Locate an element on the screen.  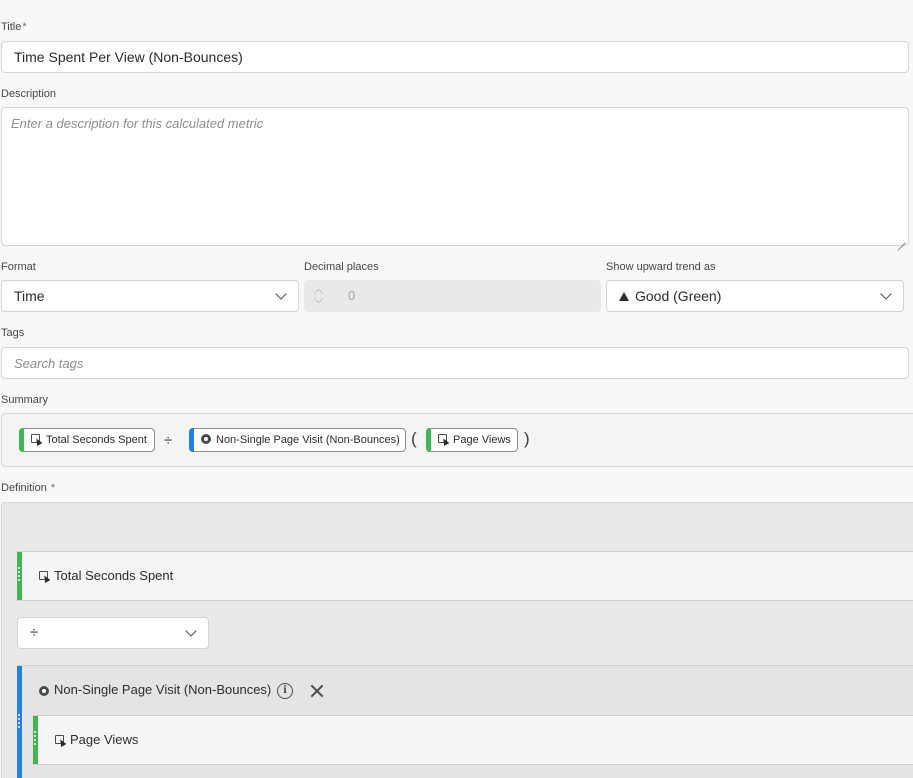
summary-metric-pill: Total Seconds Spent is located at coordinates (87, 440).